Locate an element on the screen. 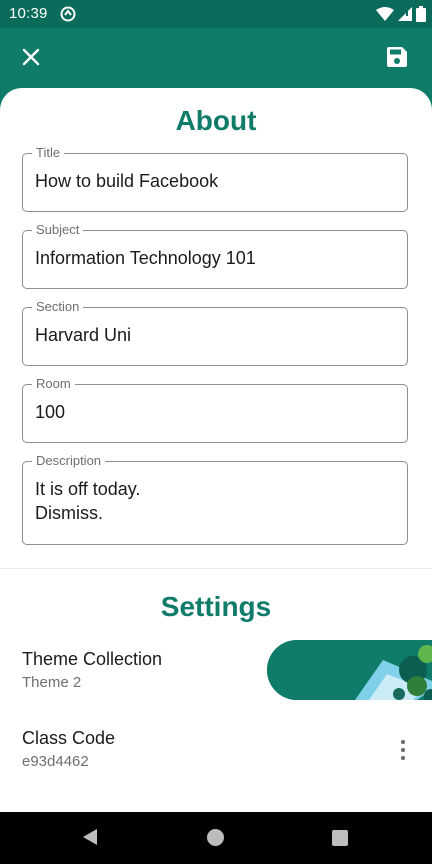  theme-preview is located at coordinates (349, 670).